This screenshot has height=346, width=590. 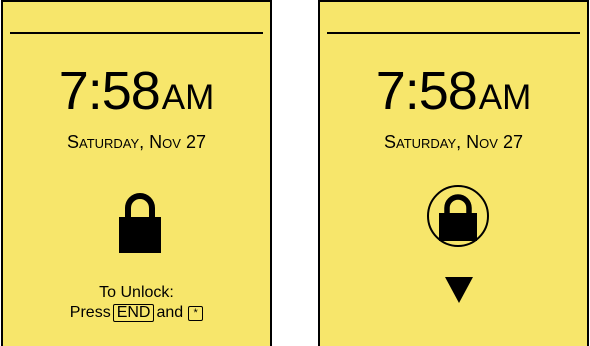 I want to click on unlock-instructions-title: To Unlock:, so click(x=136, y=292).